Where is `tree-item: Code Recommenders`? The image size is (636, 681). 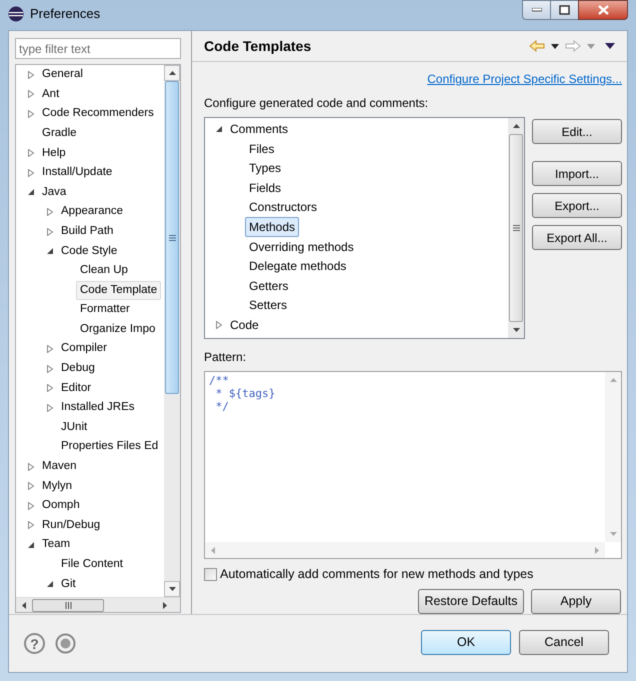
tree-item: Code Recommenders is located at coordinates (98, 114).